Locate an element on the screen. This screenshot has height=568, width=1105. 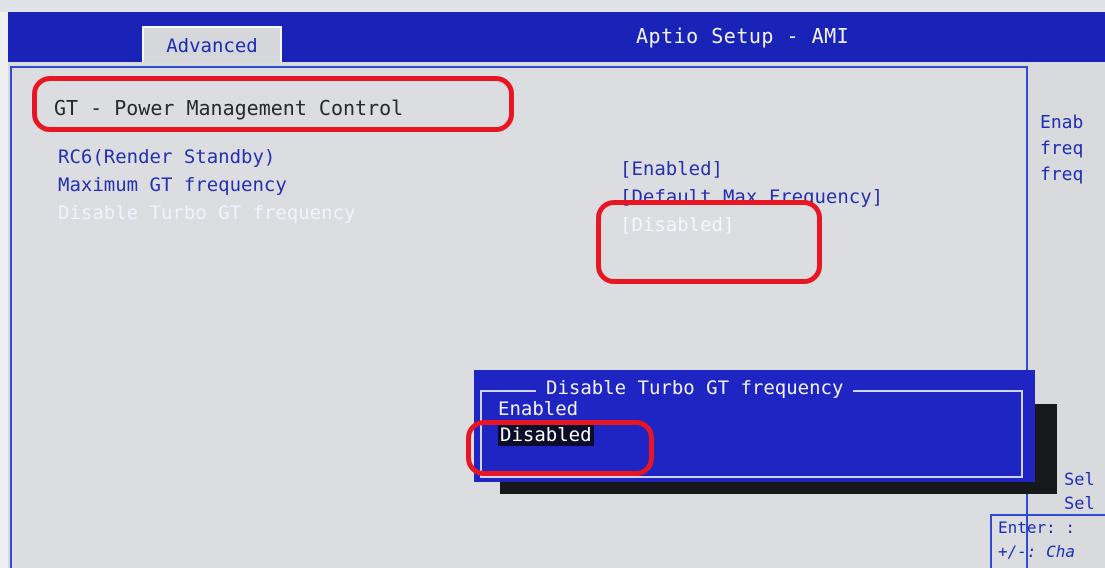
option-enabled: Enabled is located at coordinates (538, 409).